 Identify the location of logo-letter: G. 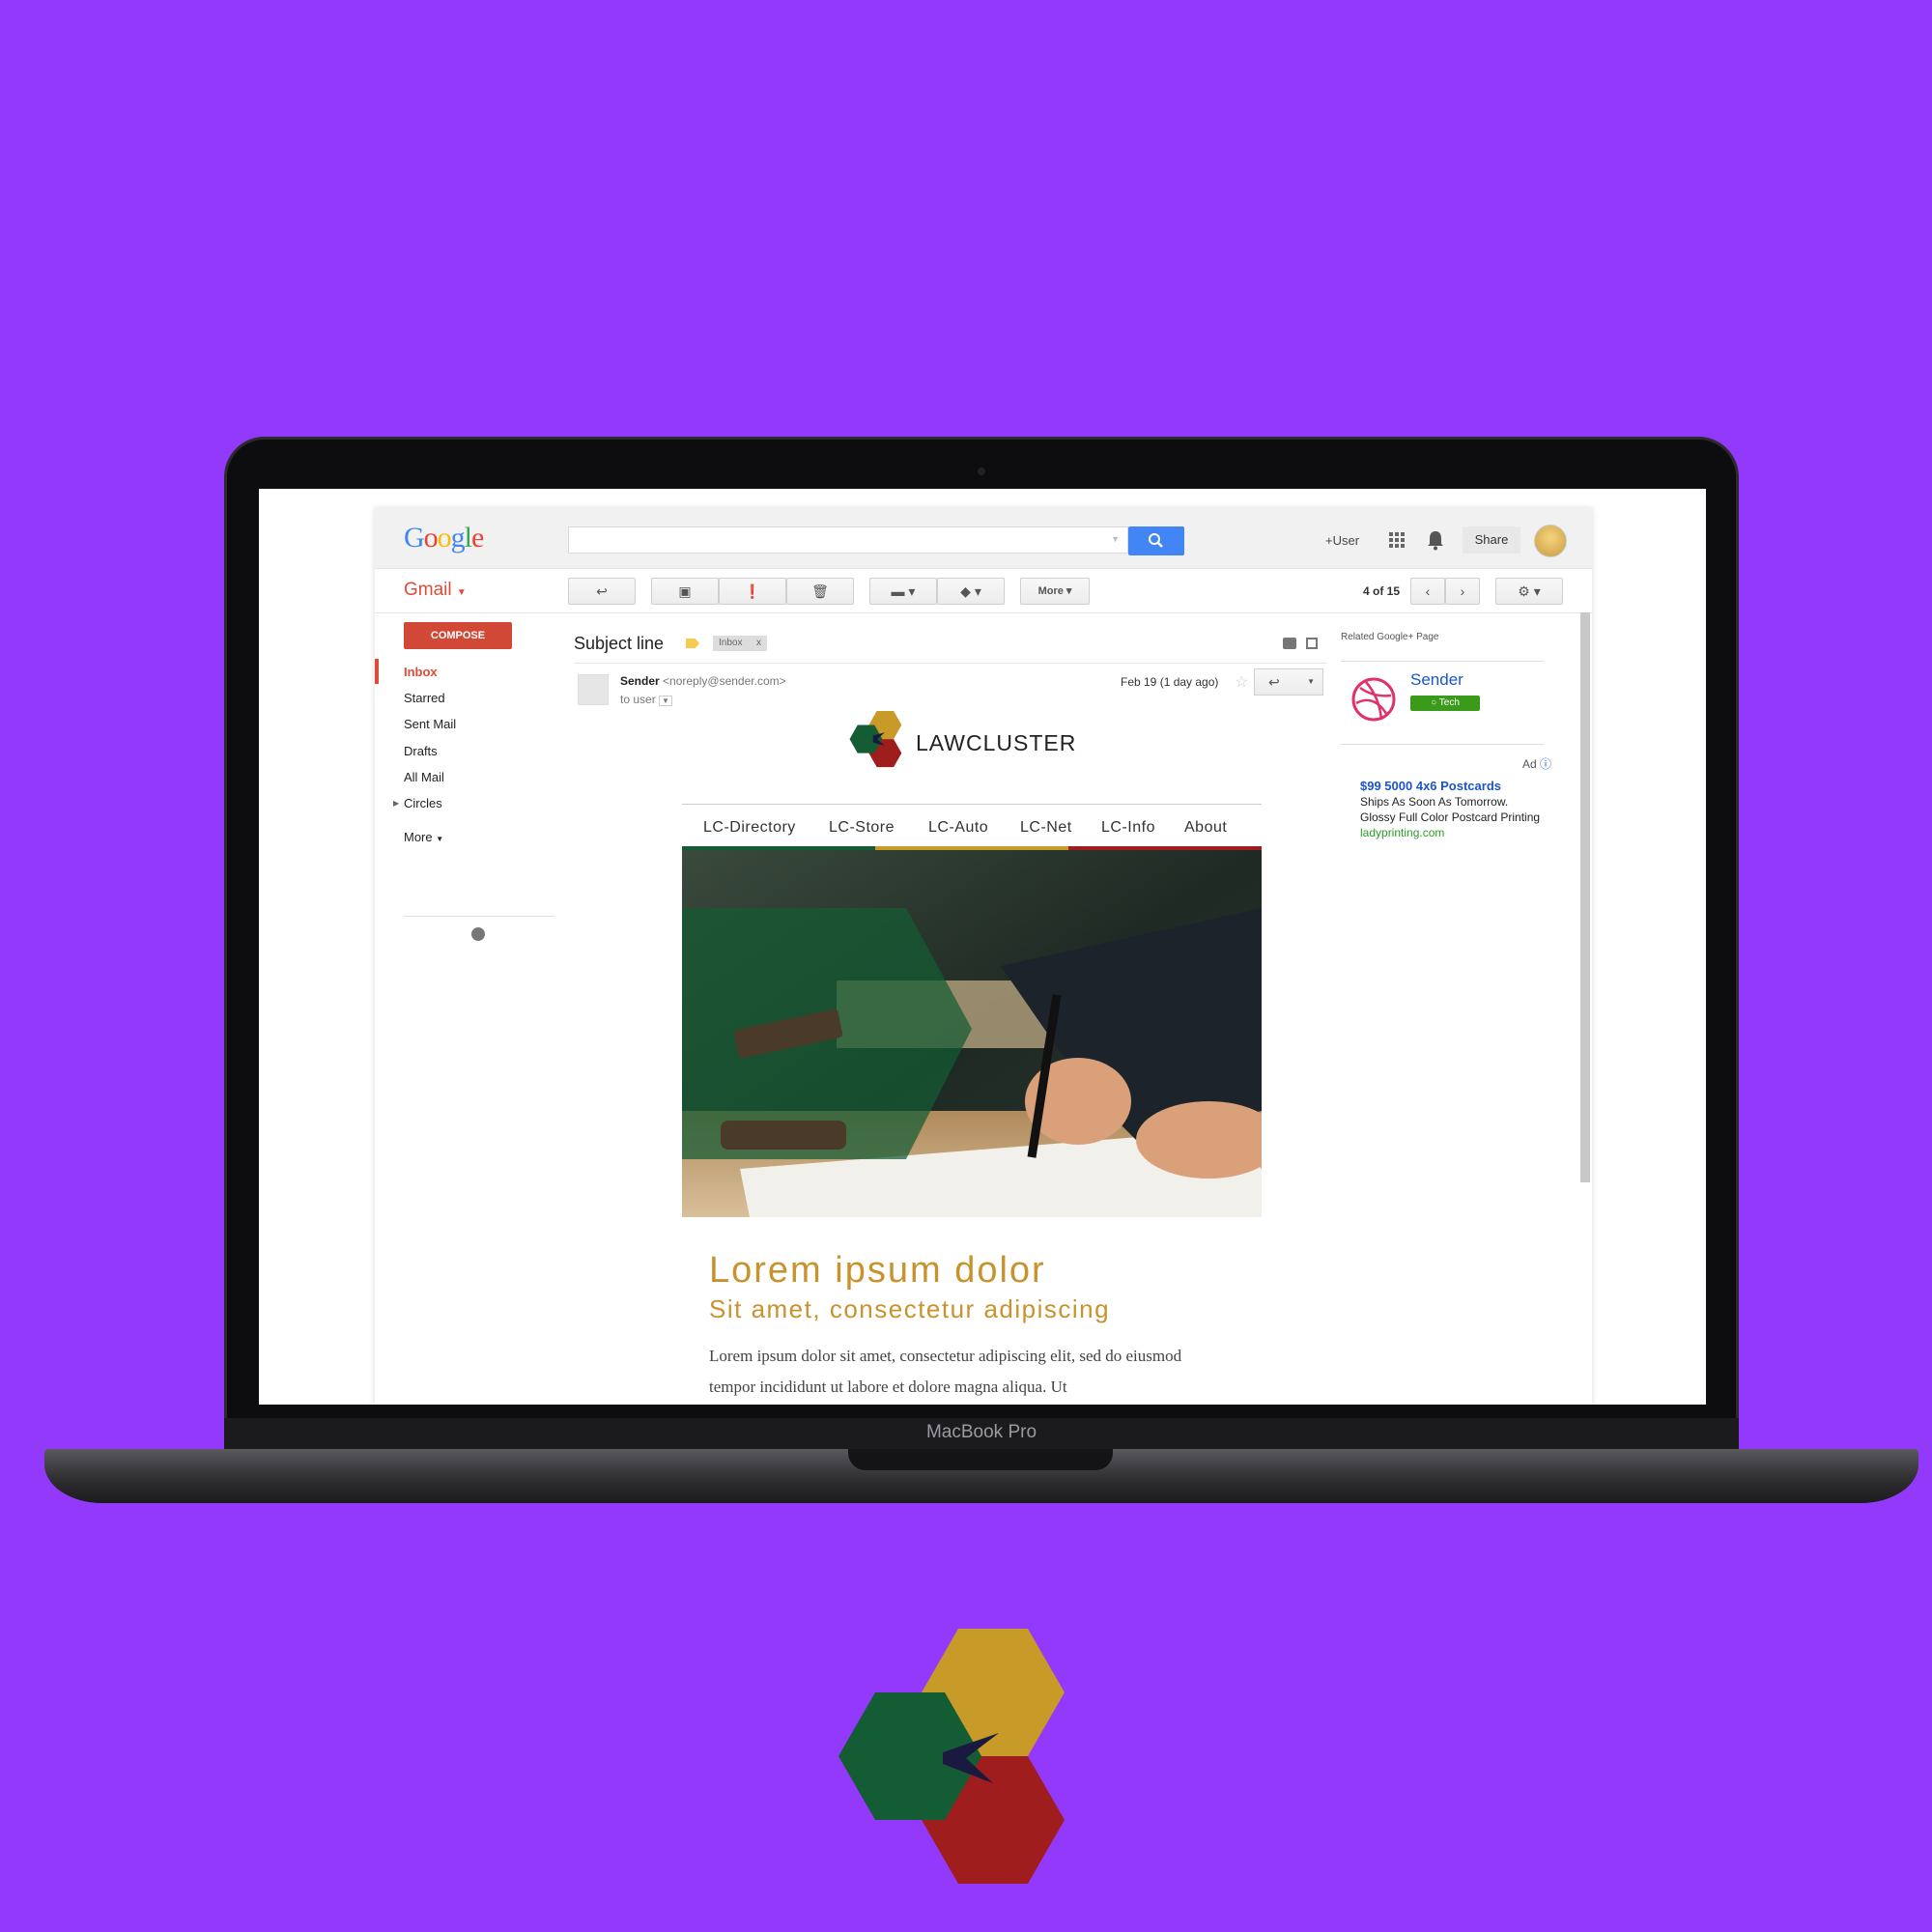
(414, 538).